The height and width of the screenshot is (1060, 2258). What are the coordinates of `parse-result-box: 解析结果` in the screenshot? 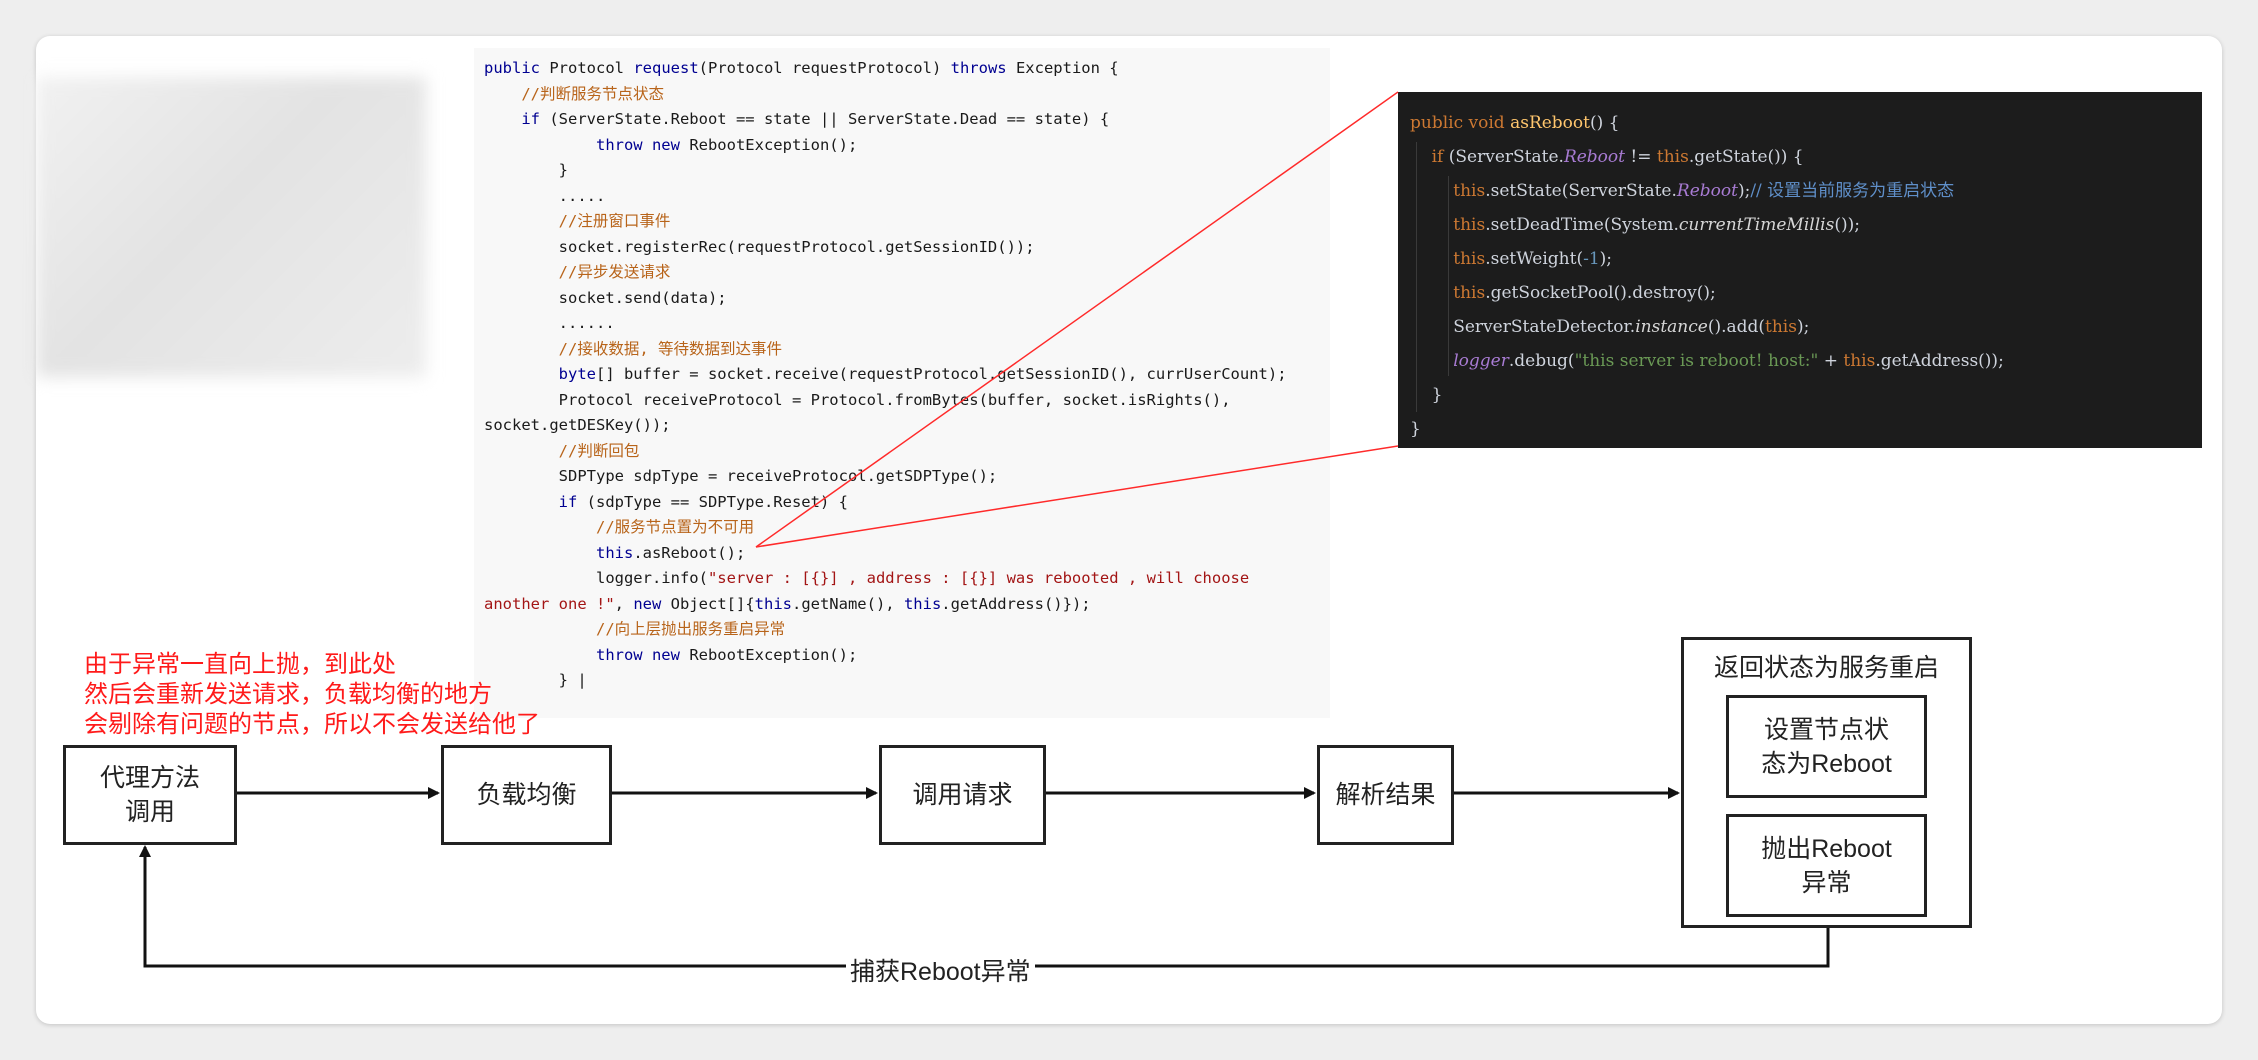 It's located at (1385, 795).